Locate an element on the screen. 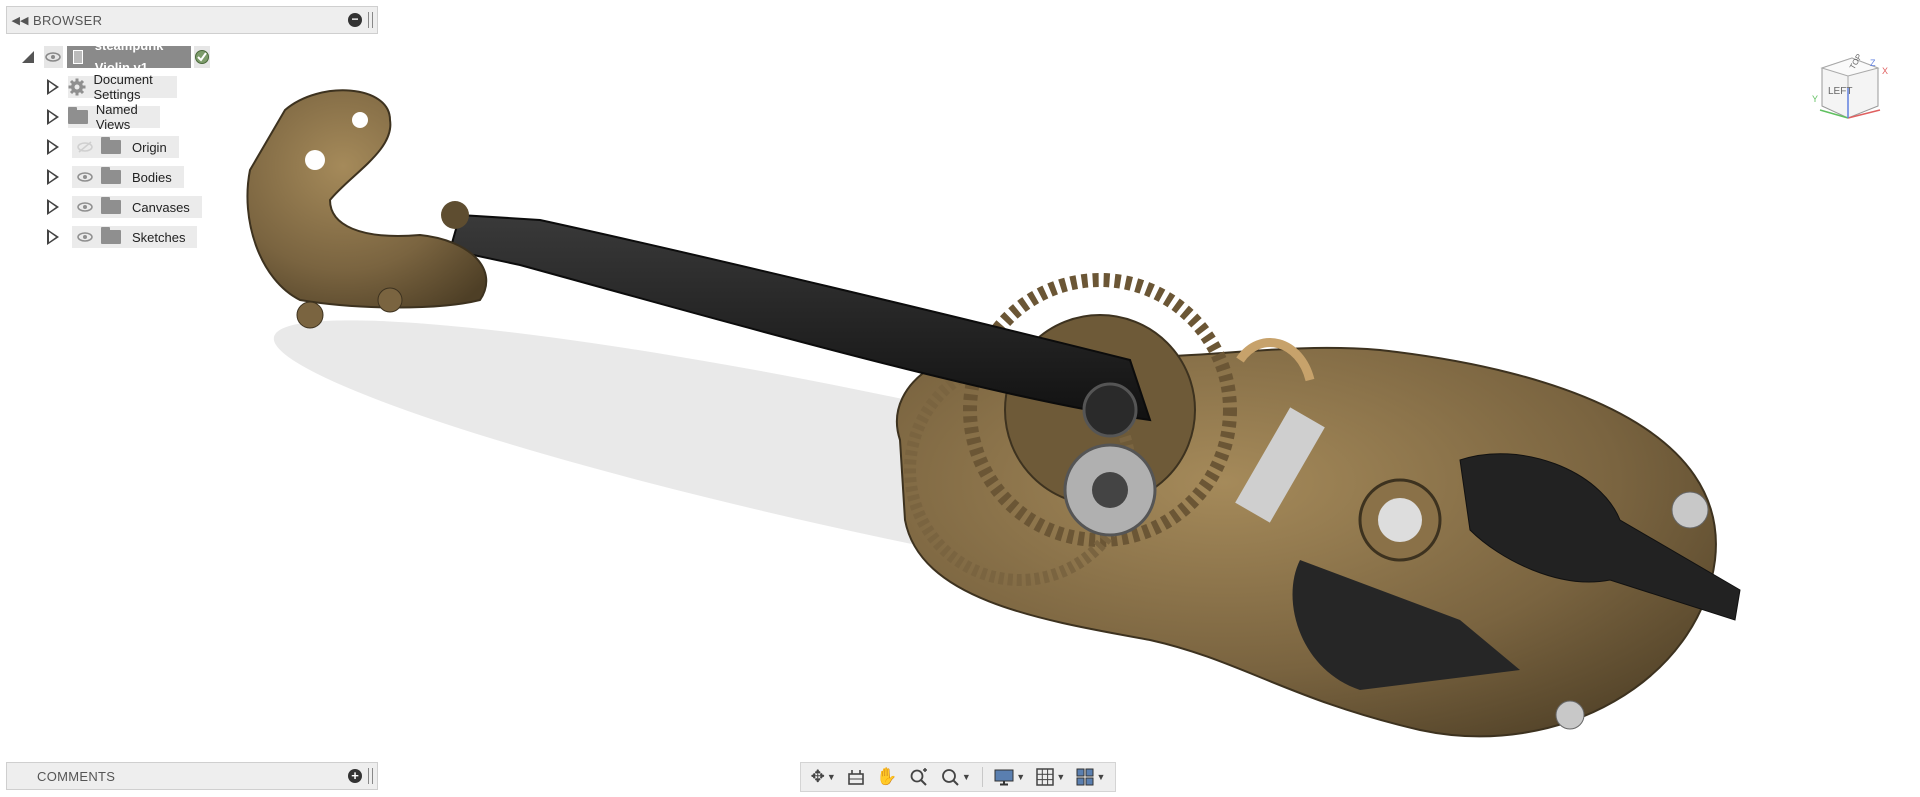 Image resolution: width=1920 pixels, height=797 pixels. browser-panel-header: ◀◀ BROWSER − is located at coordinates (192, 20).